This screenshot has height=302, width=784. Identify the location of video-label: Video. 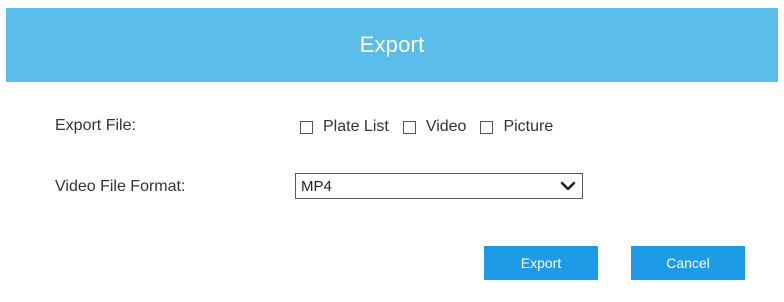
(446, 126).